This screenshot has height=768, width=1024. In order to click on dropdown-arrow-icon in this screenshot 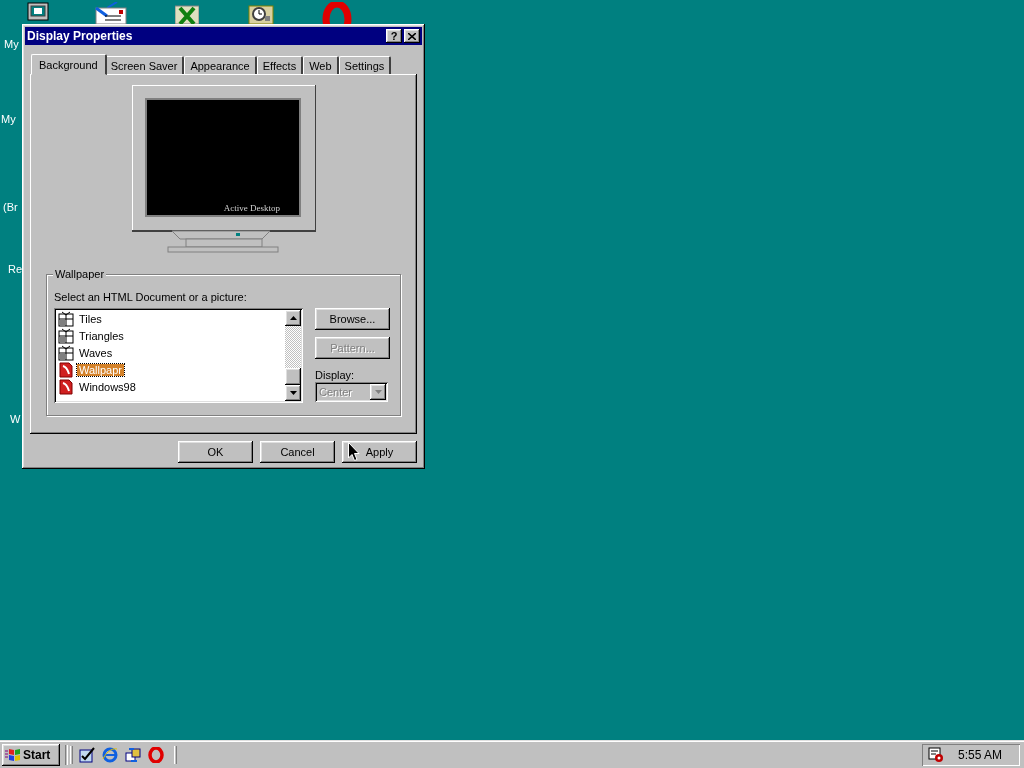, I will do `click(378, 392)`.